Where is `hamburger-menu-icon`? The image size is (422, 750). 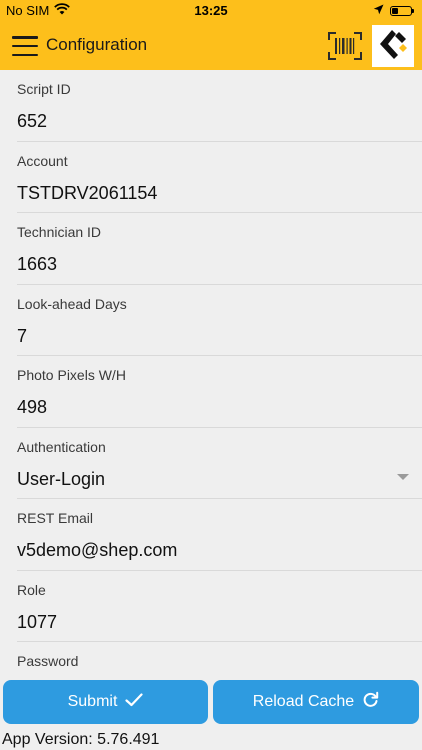
hamburger-menu-icon is located at coordinates (25, 46).